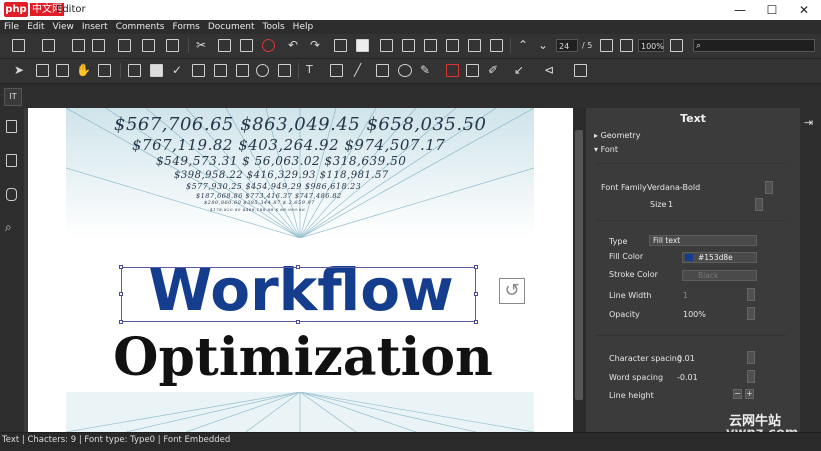  I want to click on note-icon, so click(284, 70).